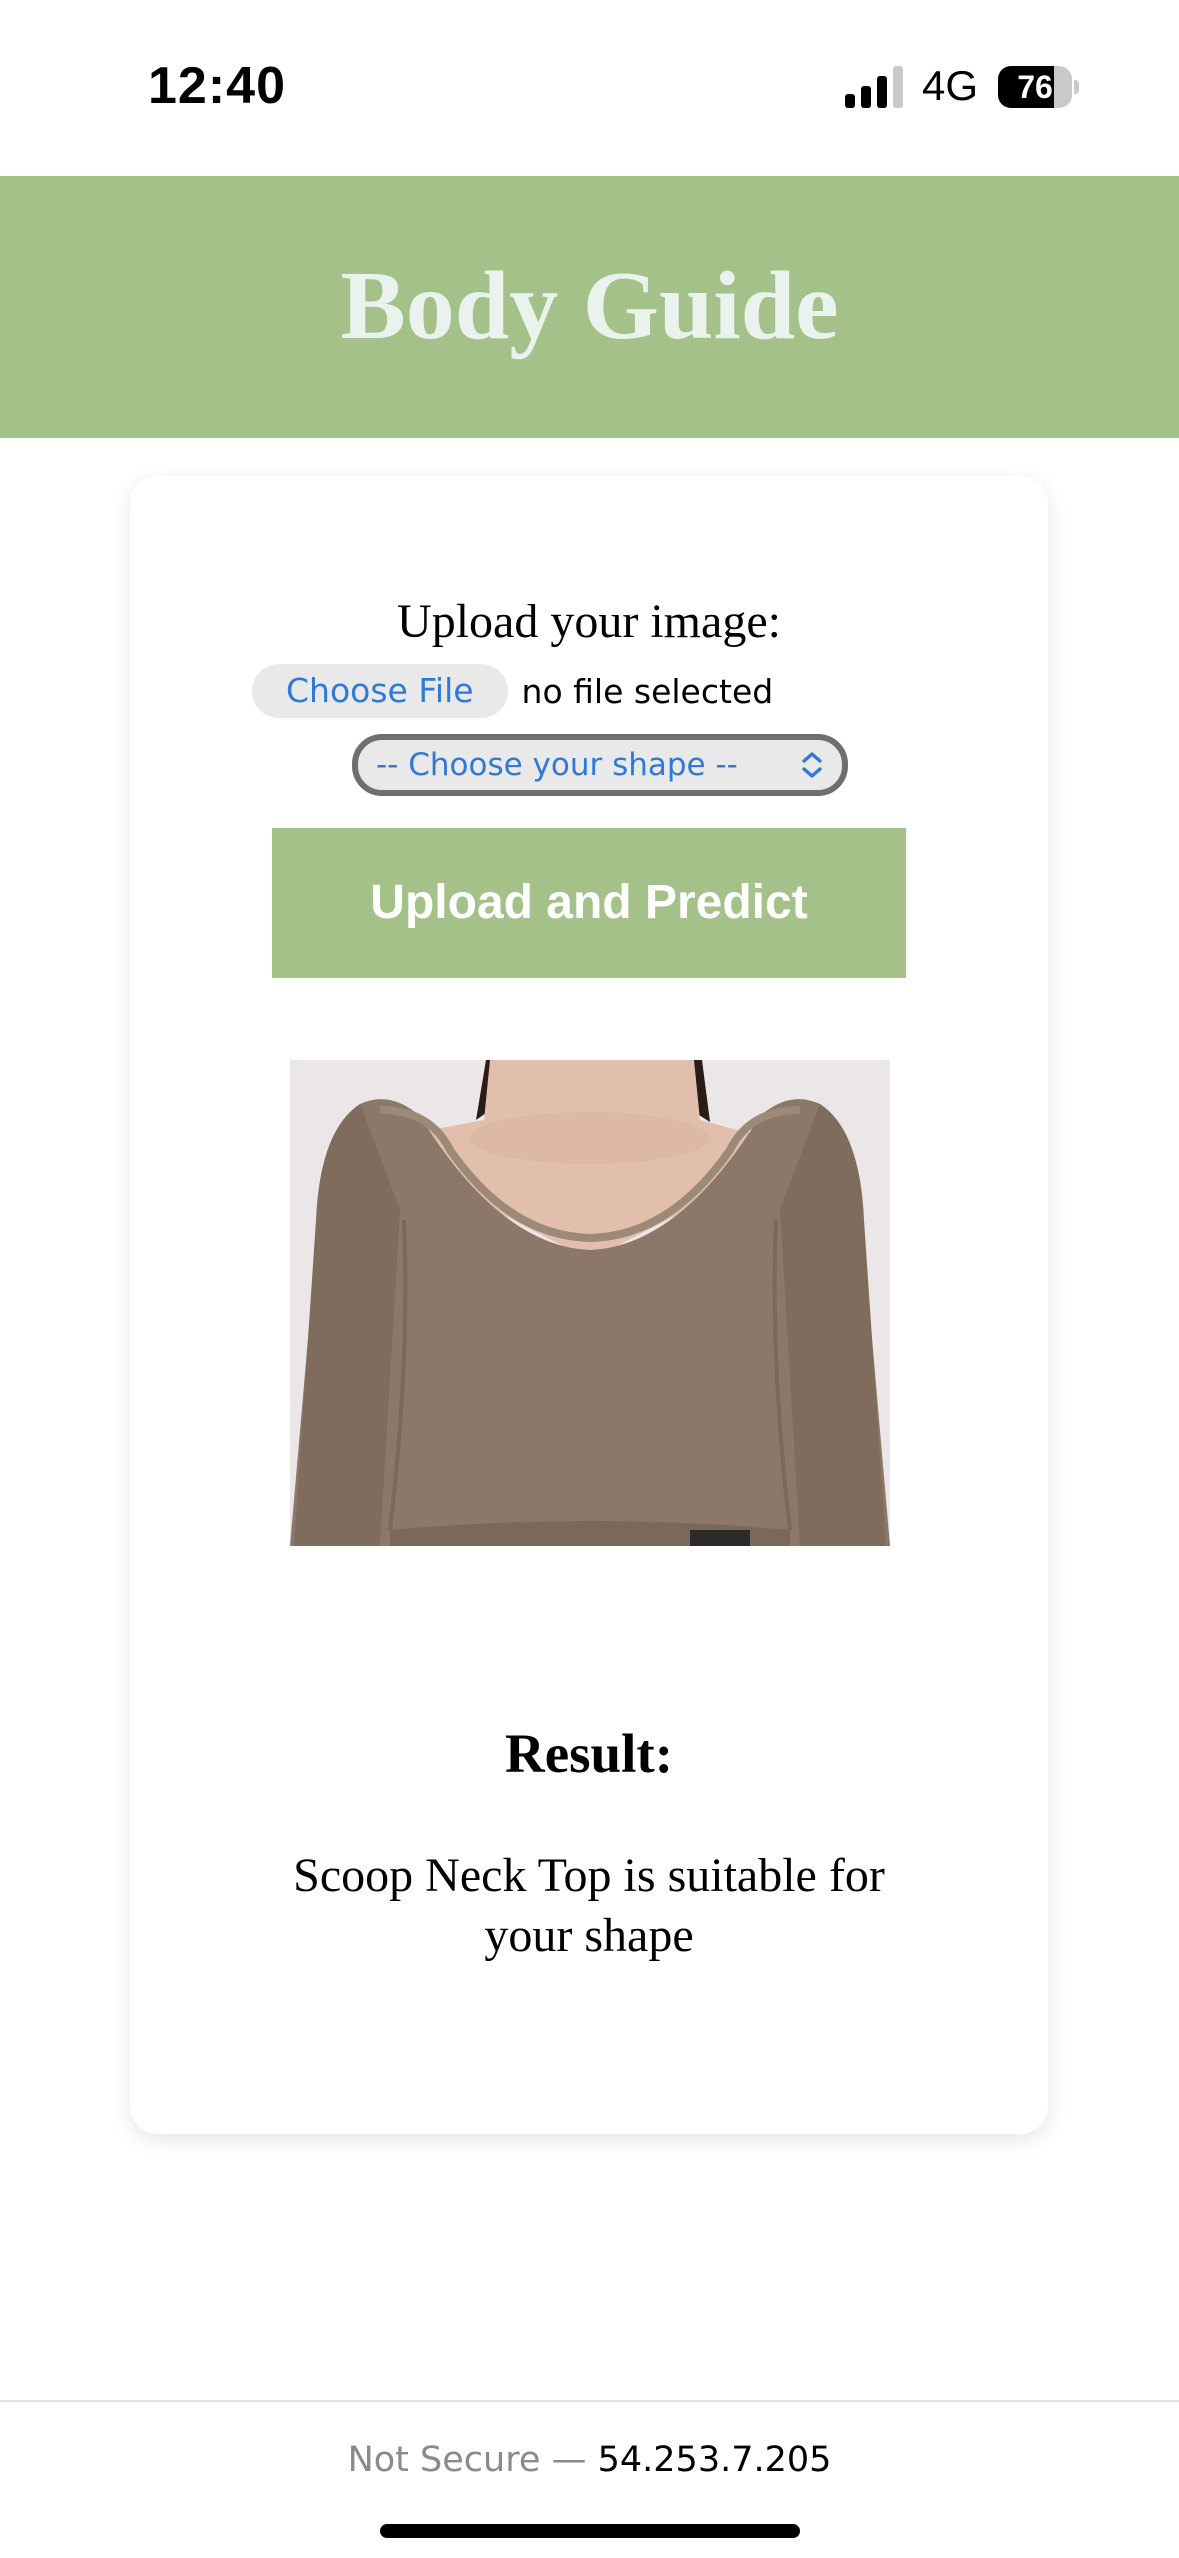  Describe the element at coordinates (444, 2460) in the screenshot. I see `security-label: Not Secure` at that location.